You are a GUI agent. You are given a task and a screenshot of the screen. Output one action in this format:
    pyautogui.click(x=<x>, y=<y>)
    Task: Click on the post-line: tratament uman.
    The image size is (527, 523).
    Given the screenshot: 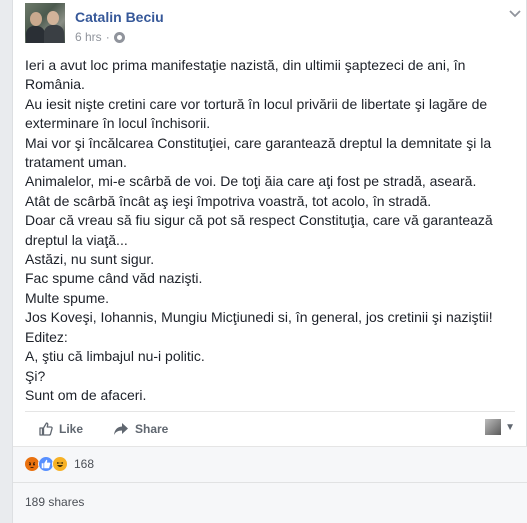 What is the action you would take?
    pyautogui.click(x=76, y=162)
    